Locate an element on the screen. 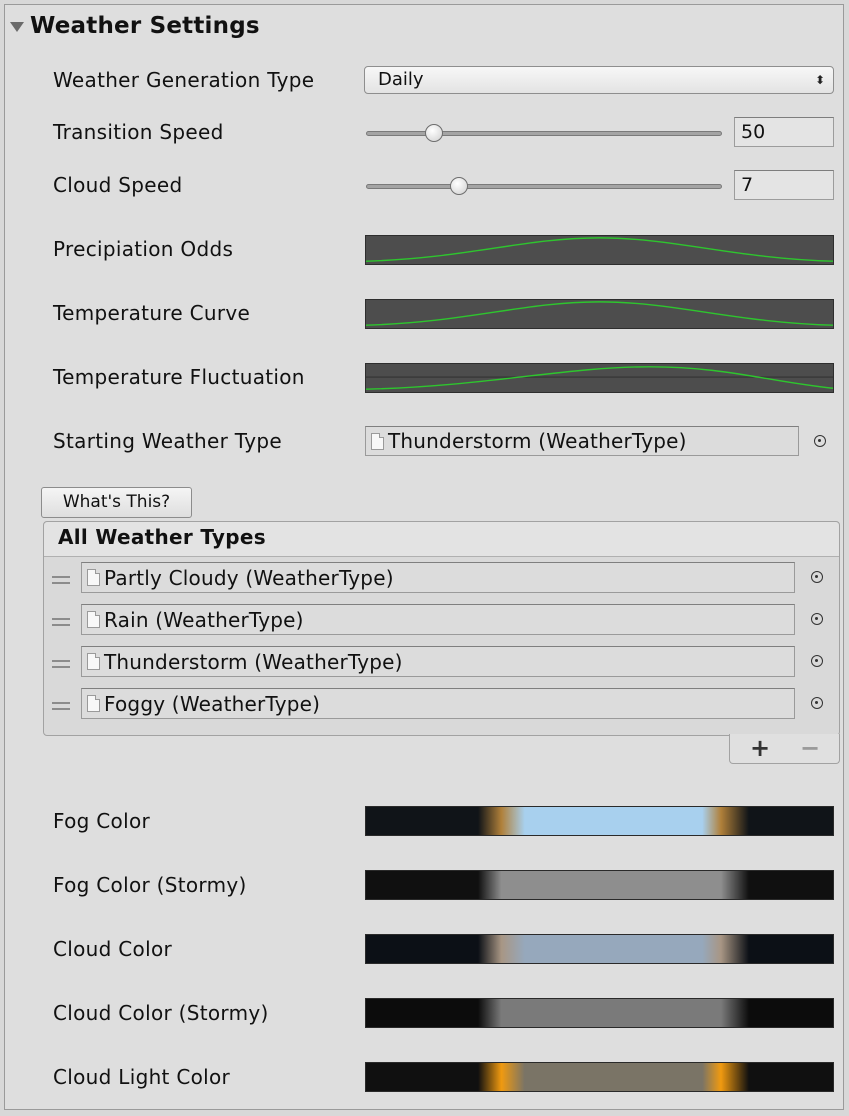  slider-thumb is located at coordinates (459, 186).